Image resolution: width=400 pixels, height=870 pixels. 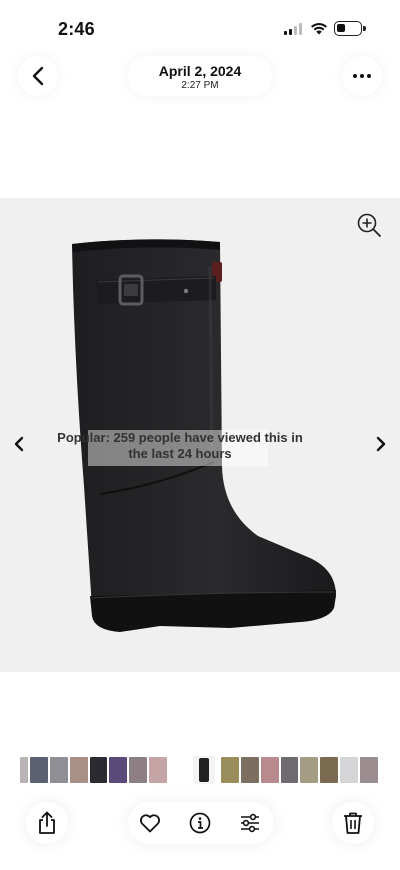 I want to click on trash-icon, so click(x=353, y=823).